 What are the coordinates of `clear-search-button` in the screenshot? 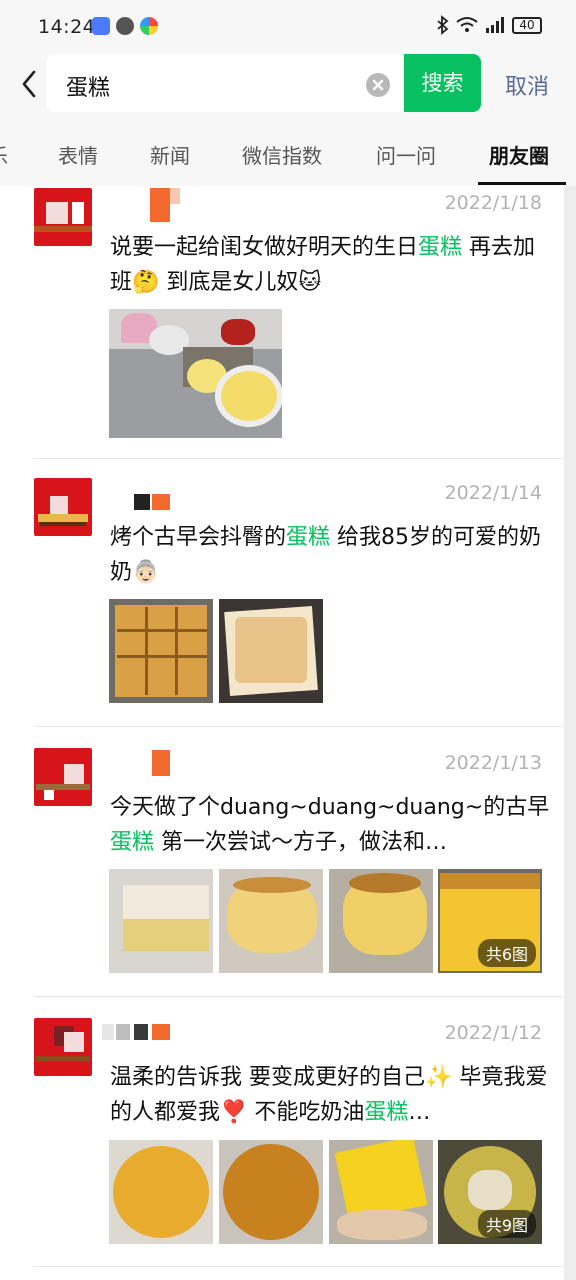 It's located at (378, 85).